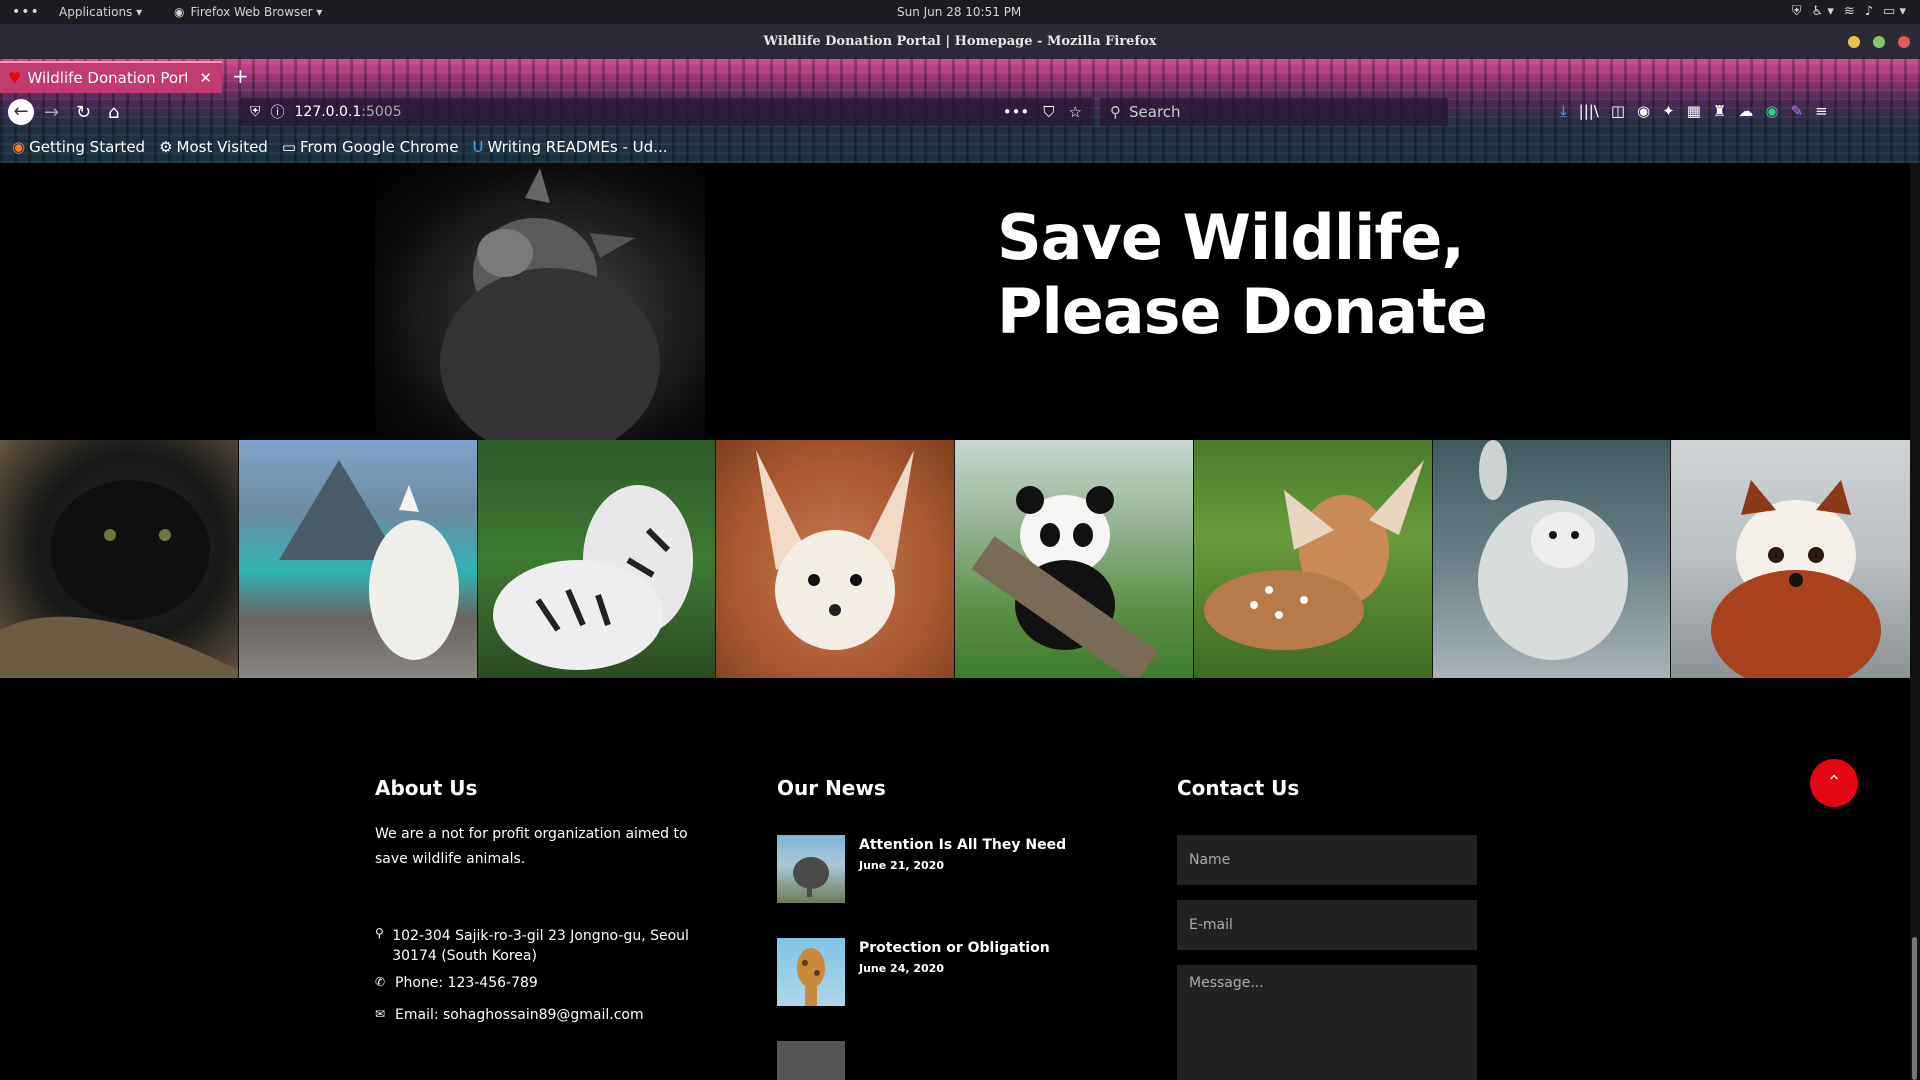  I want to click on name-input: Name, so click(1327, 860).